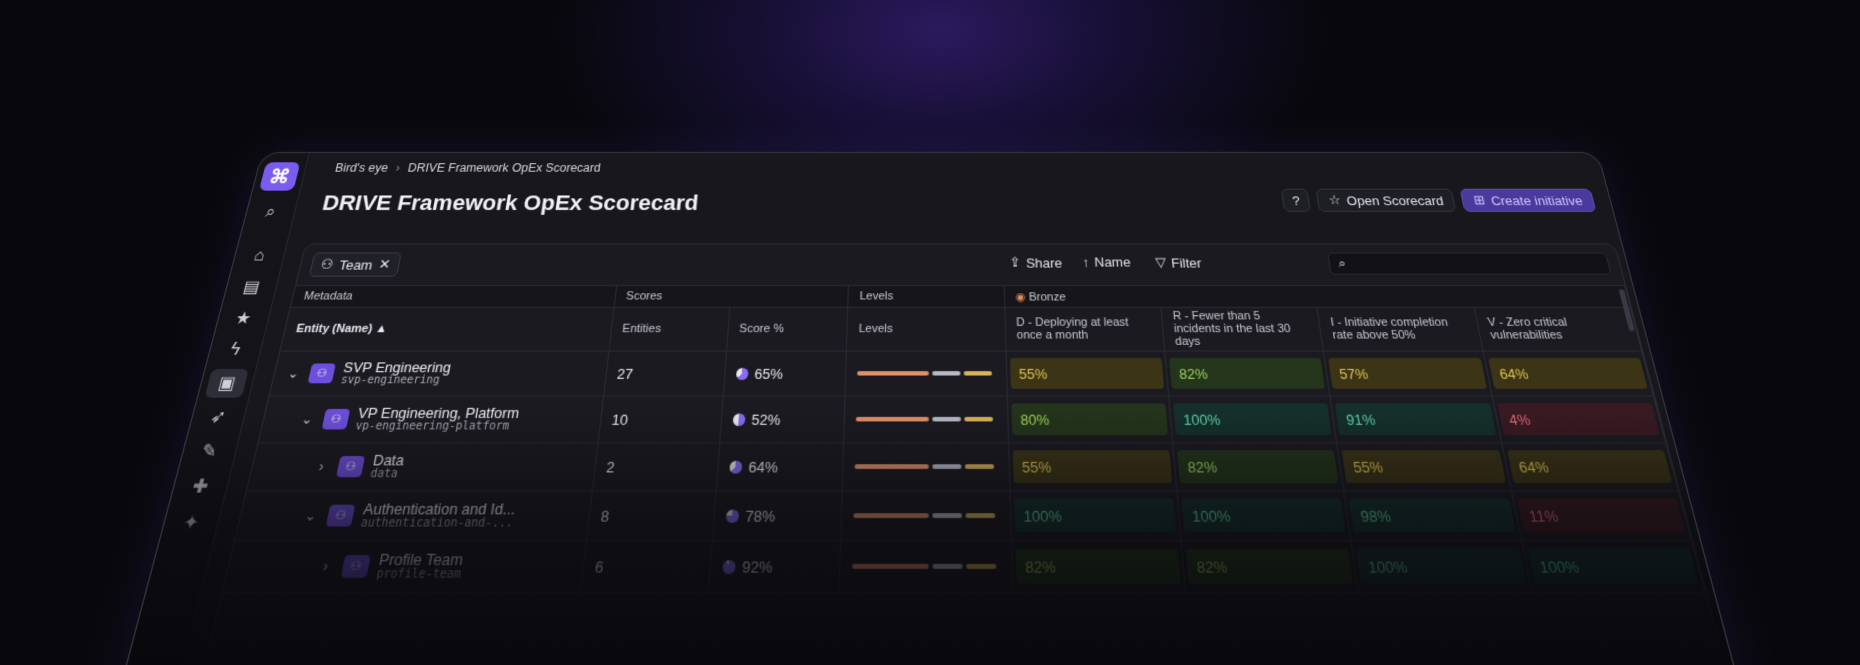 This screenshot has height=665, width=1860. What do you see at coordinates (439, 412) in the screenshot?
I see `entity-name: VP Engineering, Platform` at bounding box center [439, 412].